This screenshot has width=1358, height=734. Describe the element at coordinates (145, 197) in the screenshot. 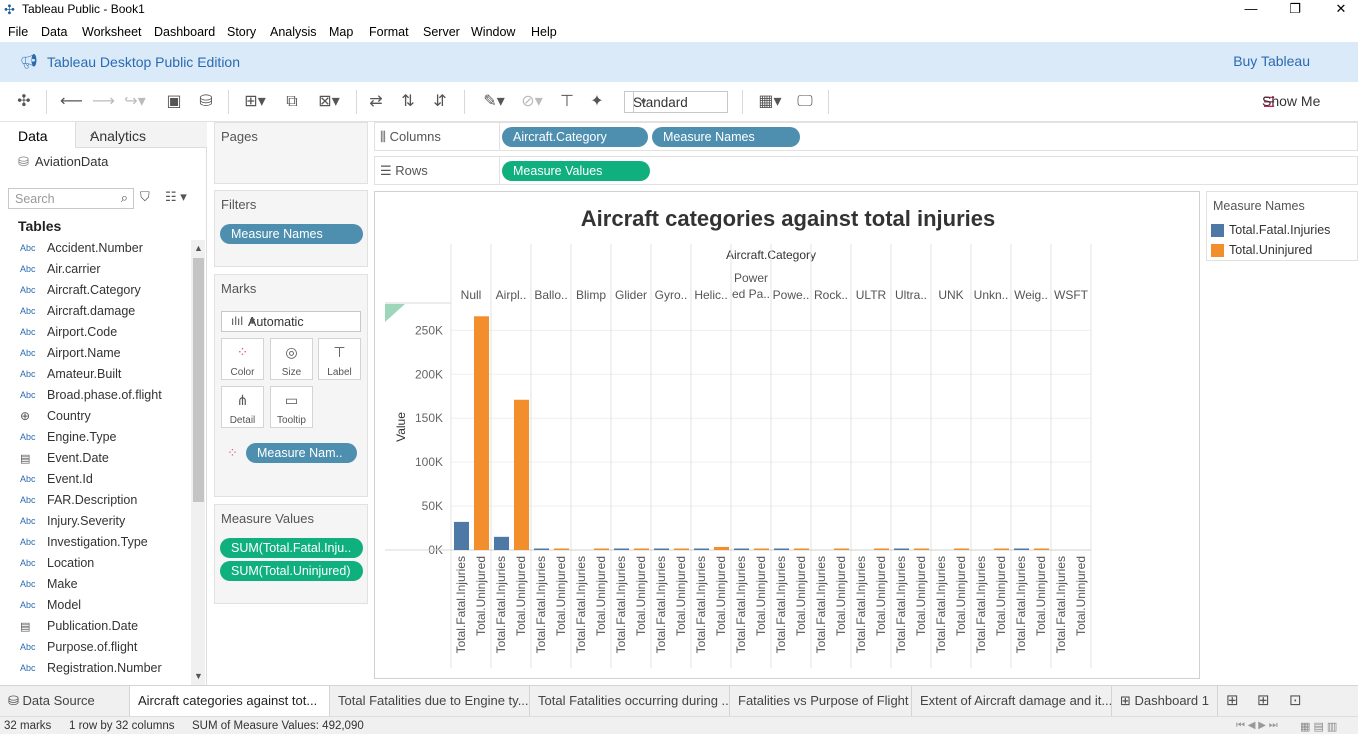

I see `filter-icon: ⛉` at that location.